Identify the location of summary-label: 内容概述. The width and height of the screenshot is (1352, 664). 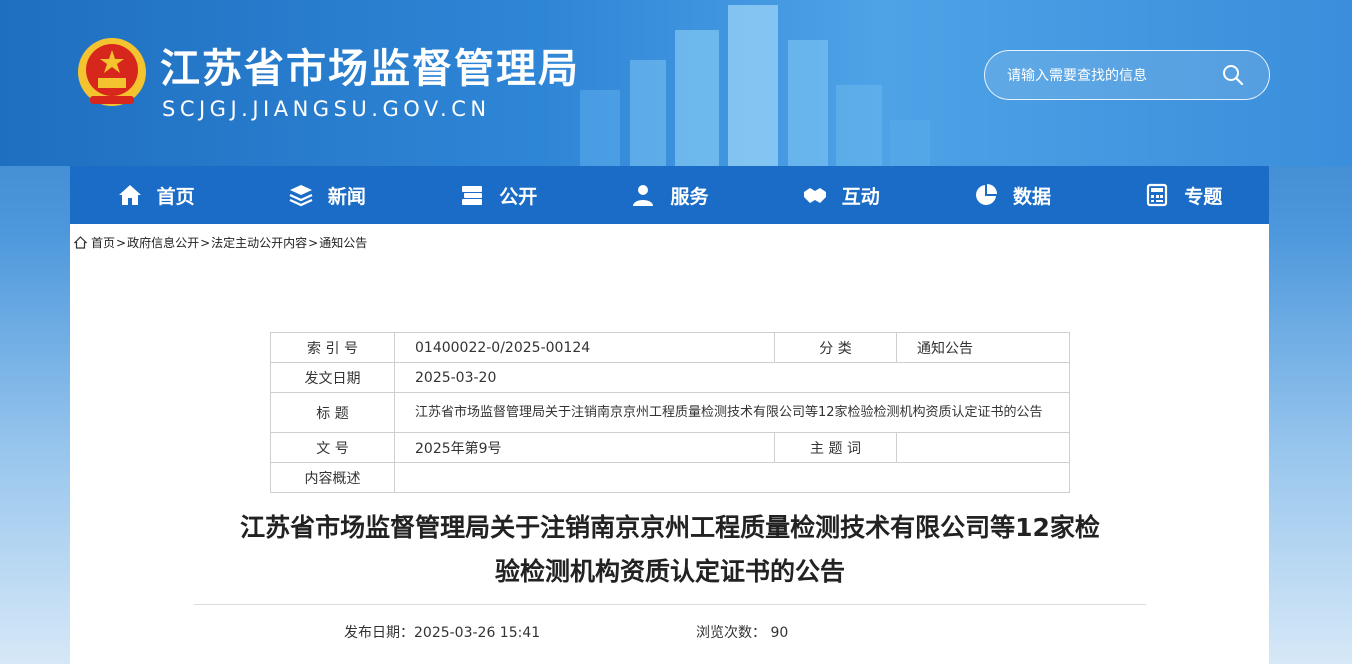
(332, 477).